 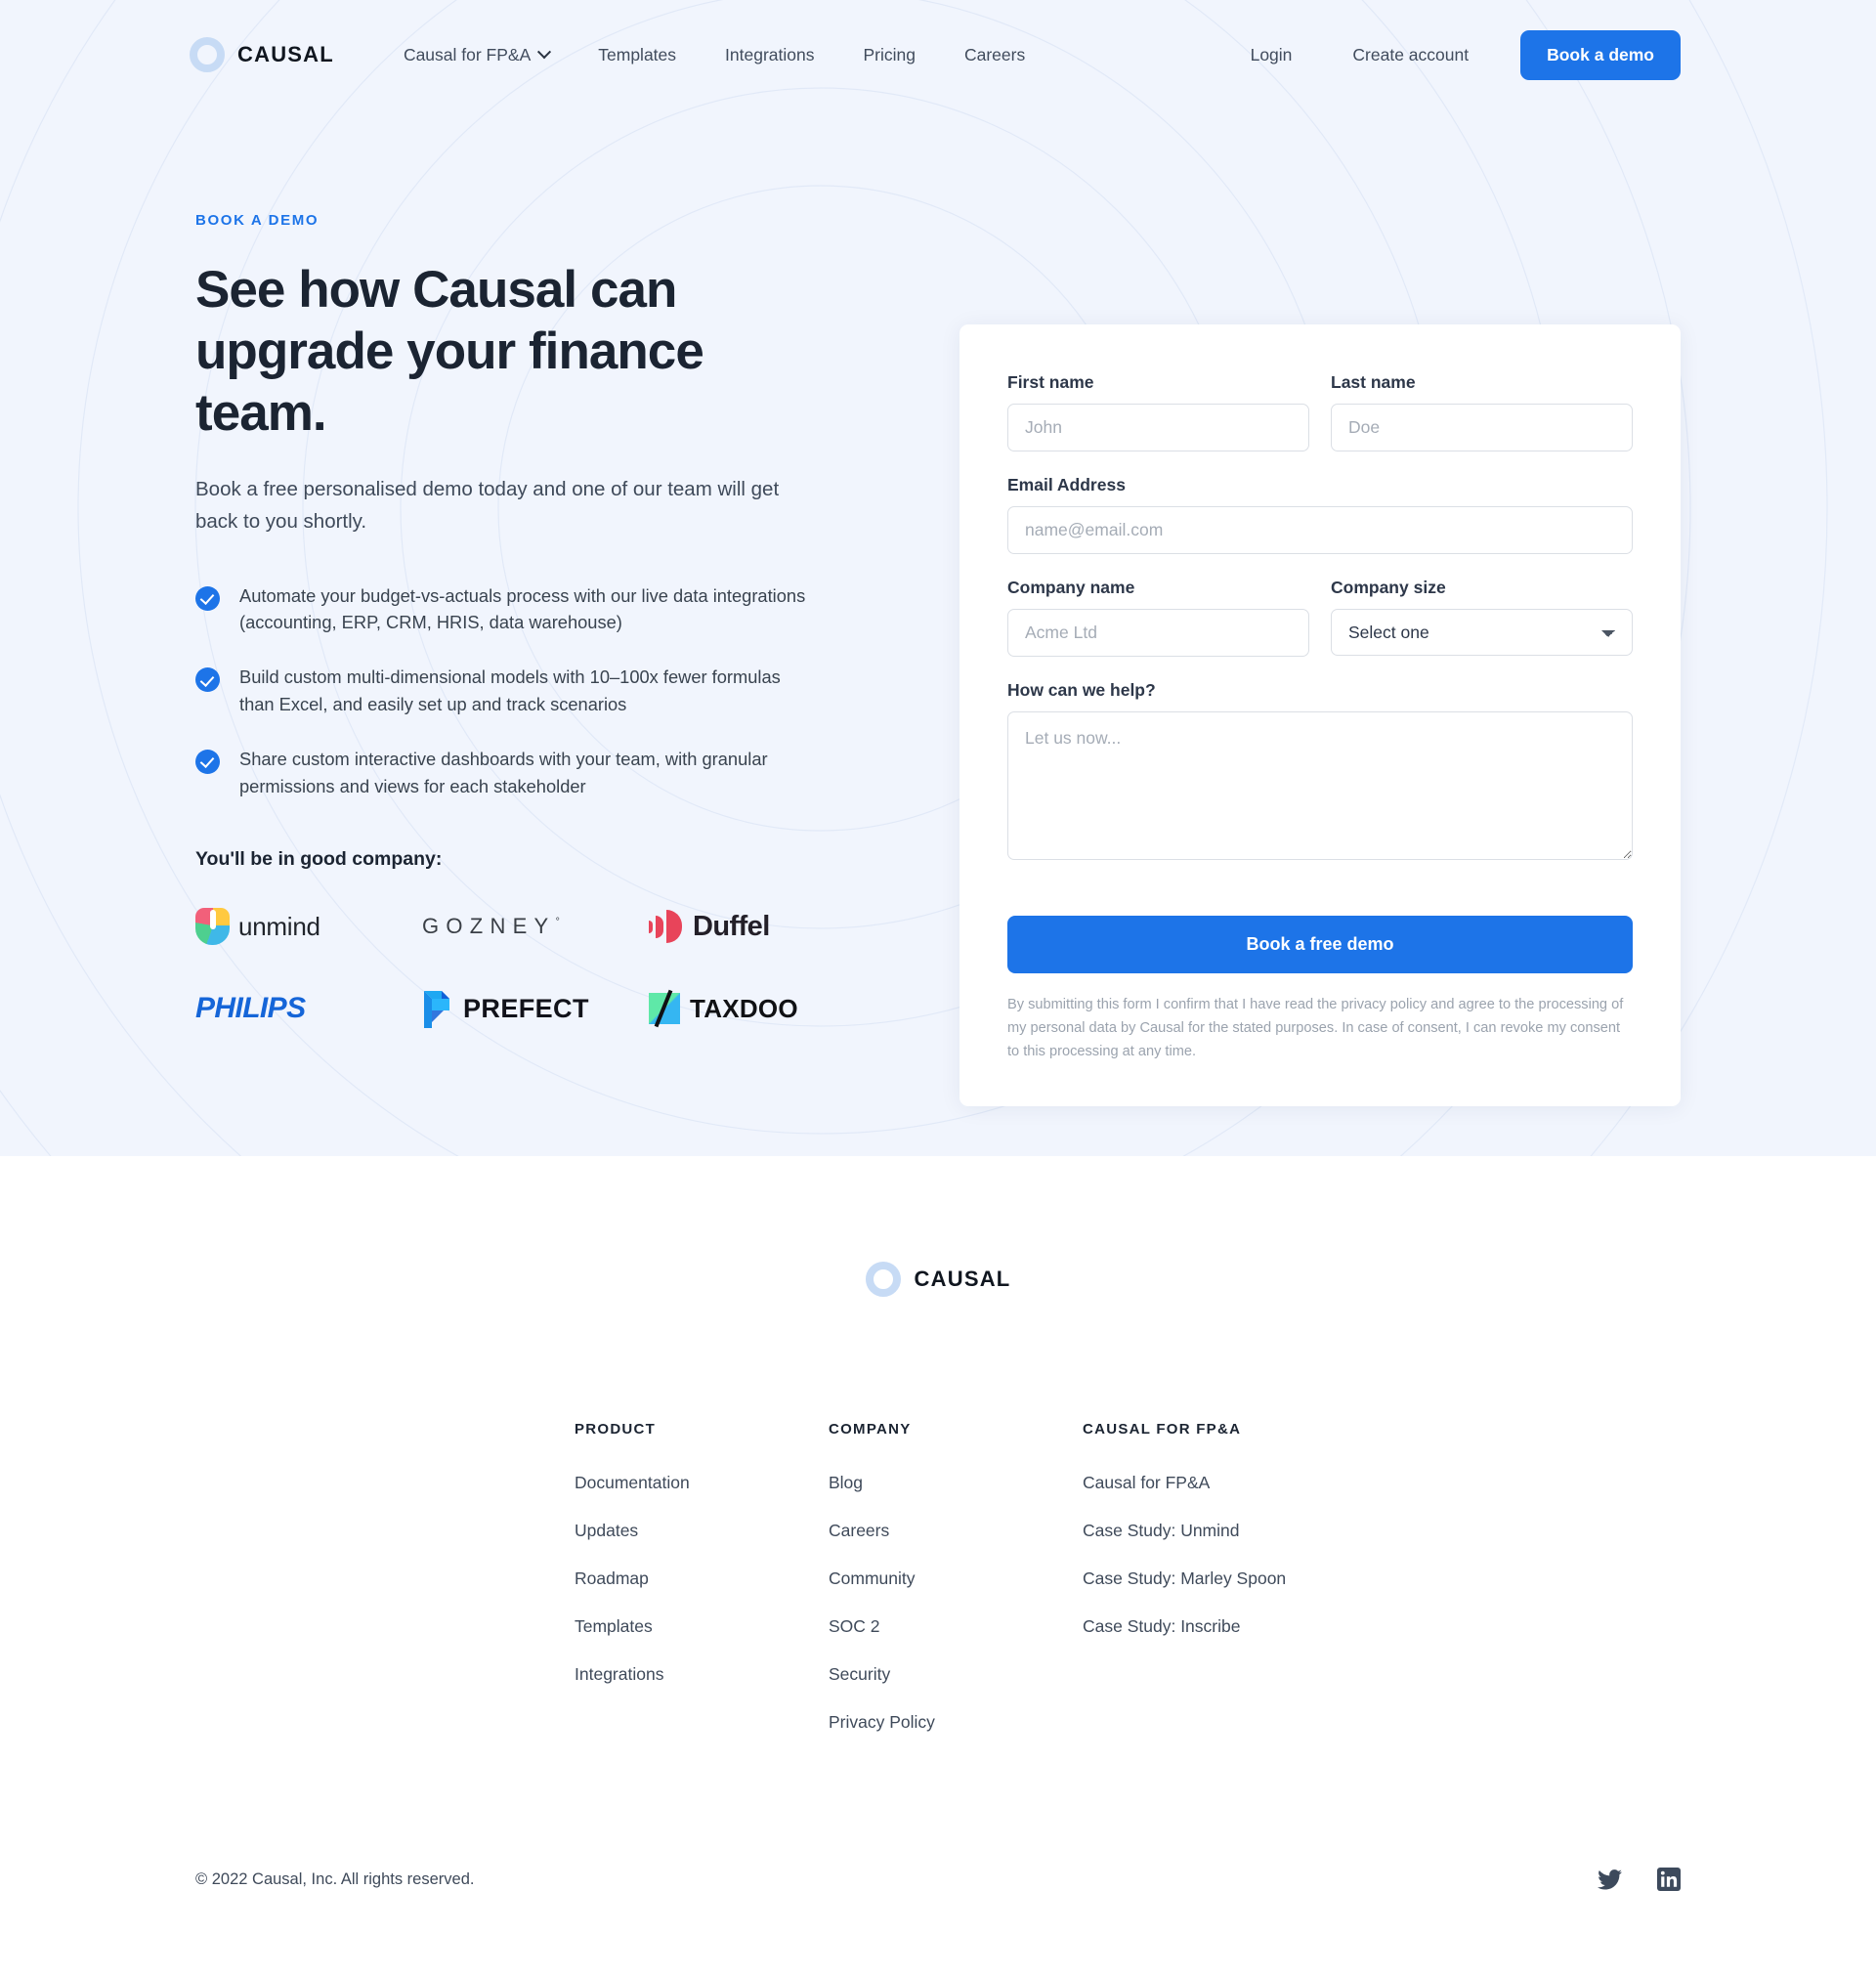 What do you see at coordinates (1066, 484) in the screenshot?
I see `email-label: Email Address` at bounding box center [1066, 484].